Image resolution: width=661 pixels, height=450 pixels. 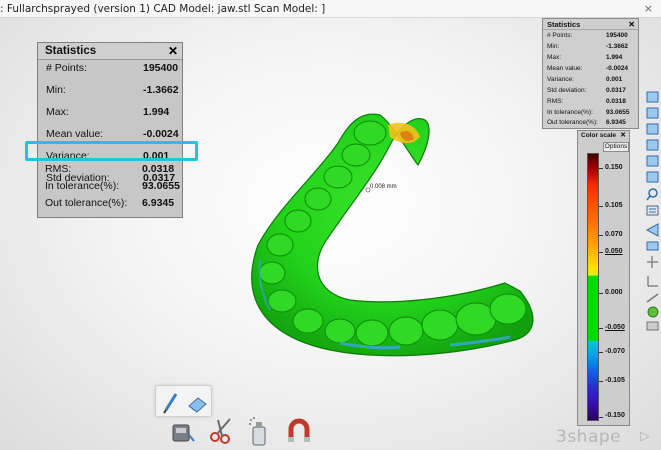 I want to click on move-icon, so click(x=652, y=262).